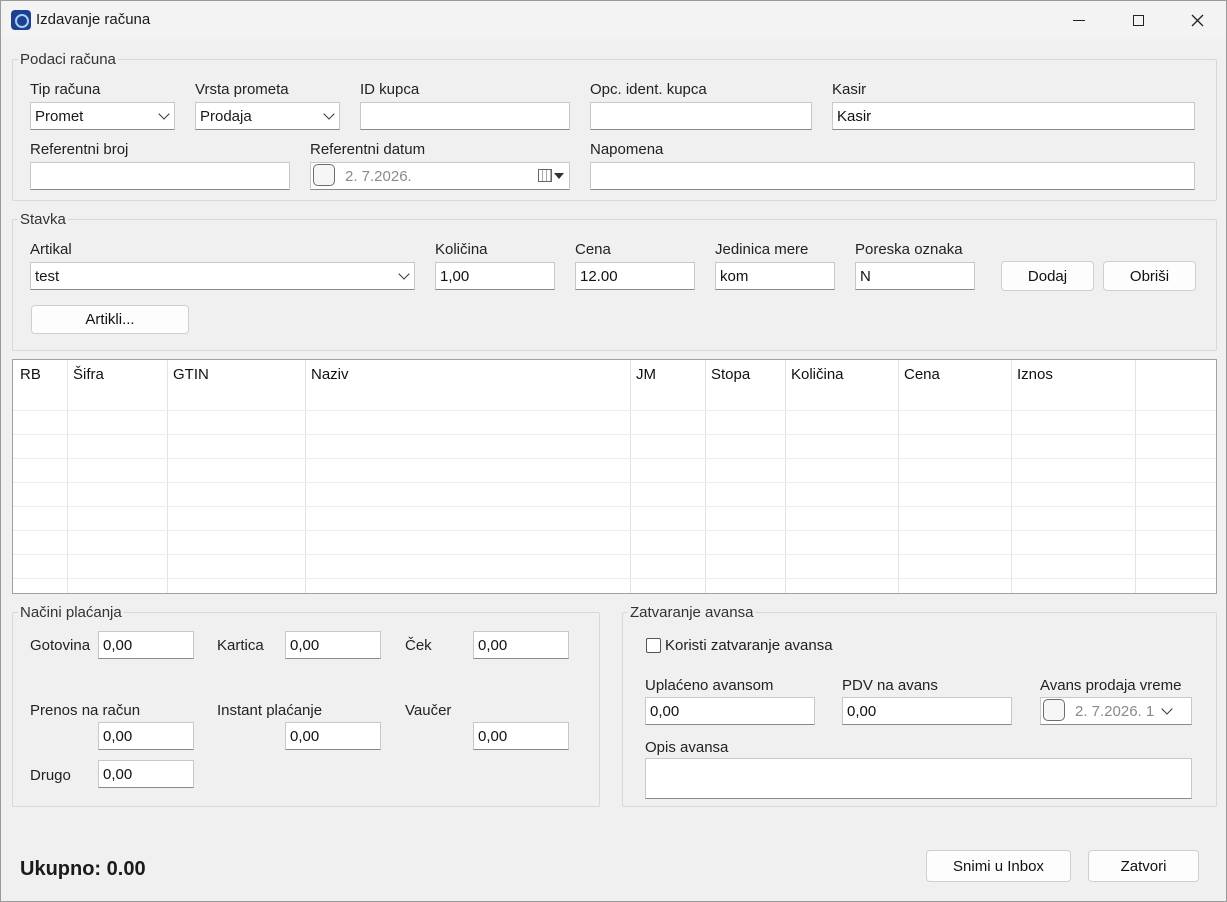 Image resolution: width=1227 pixels, height=902 pixels. Describe the element at coordinates (653, 645) in the screenshot. I see `use-advance-checkbox` at that location.